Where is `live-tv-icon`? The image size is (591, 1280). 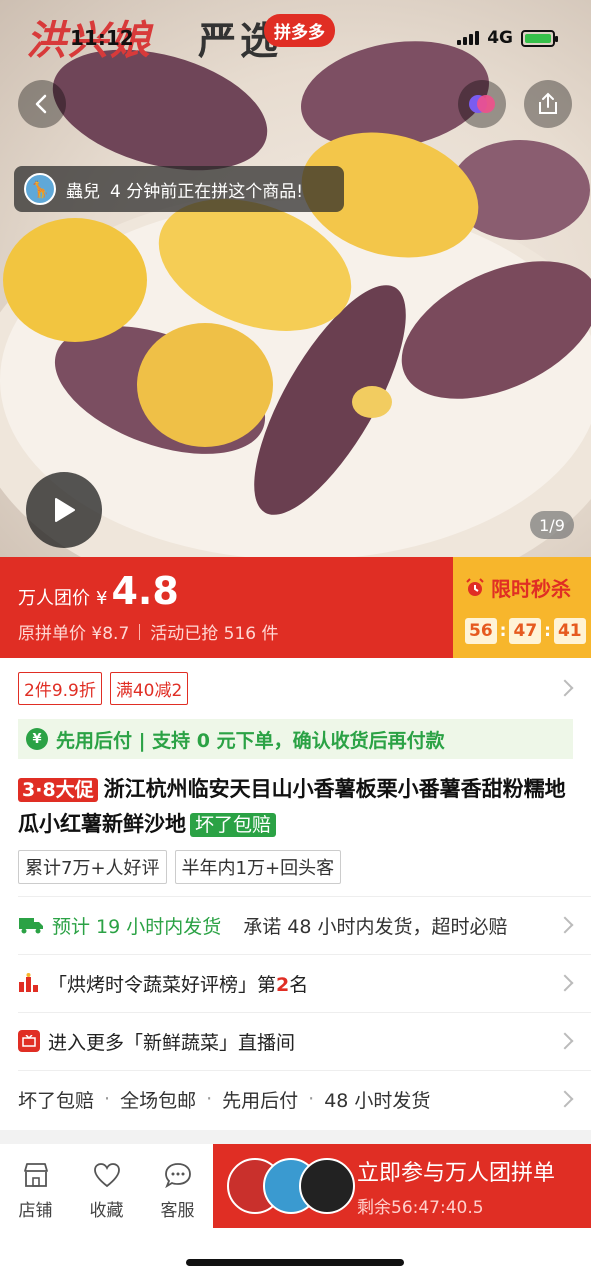 live-tv-icon is located at coordinates (29, 1041).